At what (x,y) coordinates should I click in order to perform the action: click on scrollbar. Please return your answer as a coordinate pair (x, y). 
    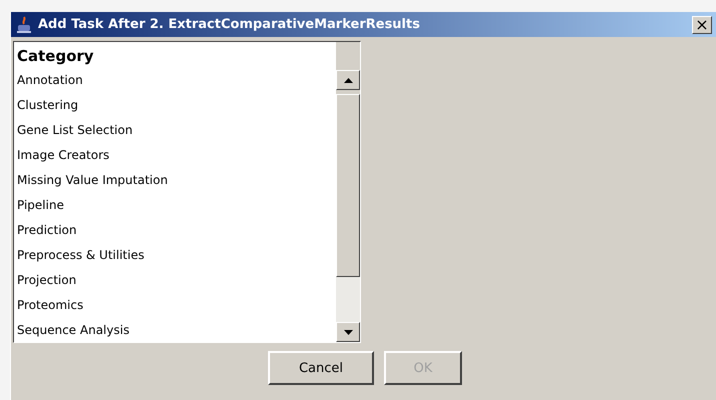
    Looking at the image, I should click on (348, 192).